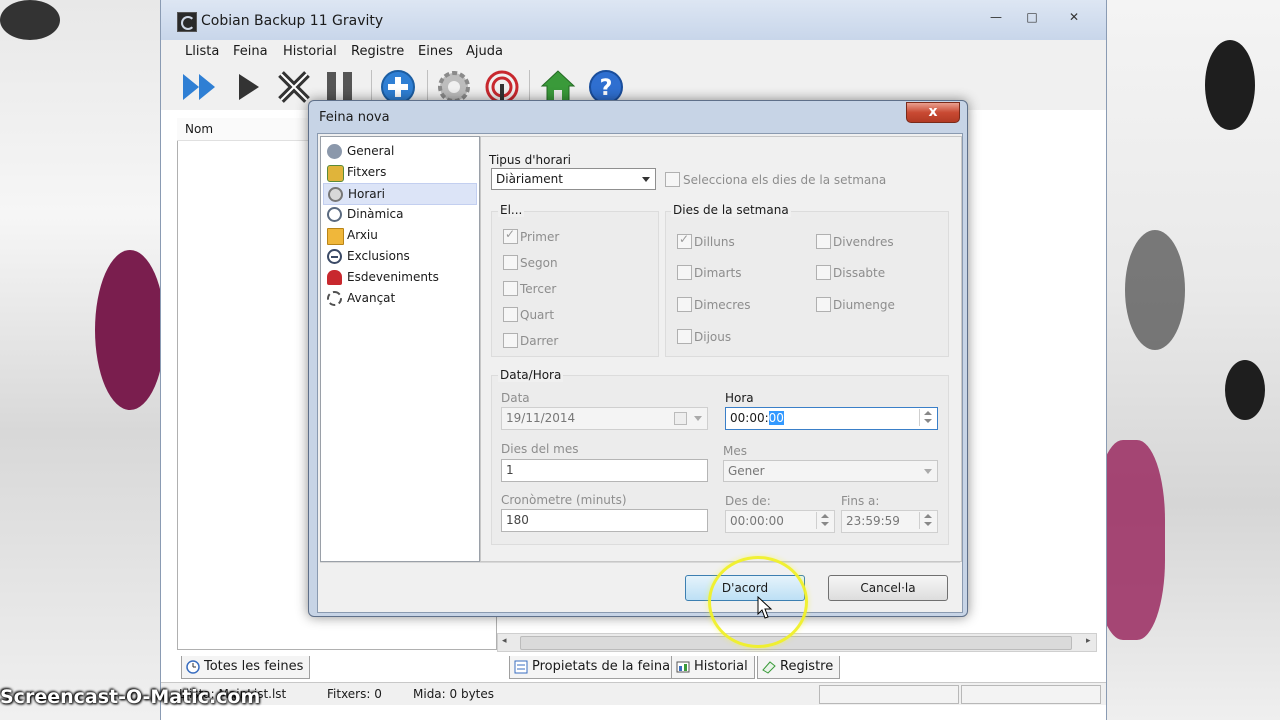 The width and height of the screenshot is (1280, 720). I want to click on el-quart-checkbox, so click(510, 314).